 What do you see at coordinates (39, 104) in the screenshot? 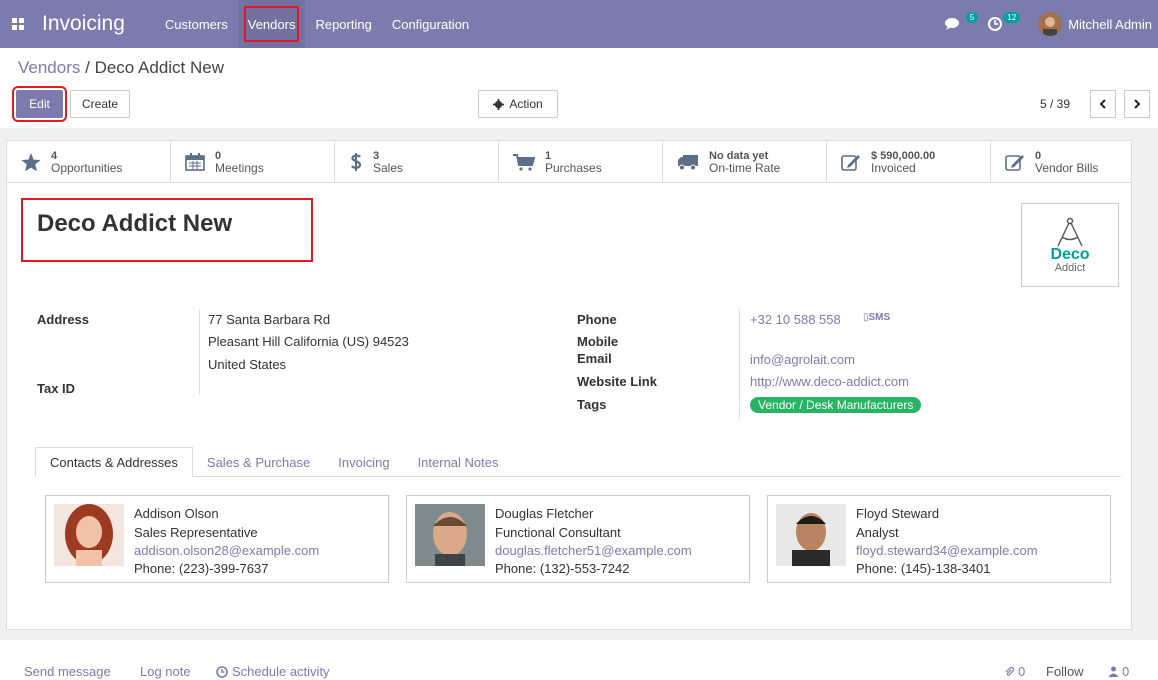
I see `edit-button: Edit` at bounding box center [39, 104].